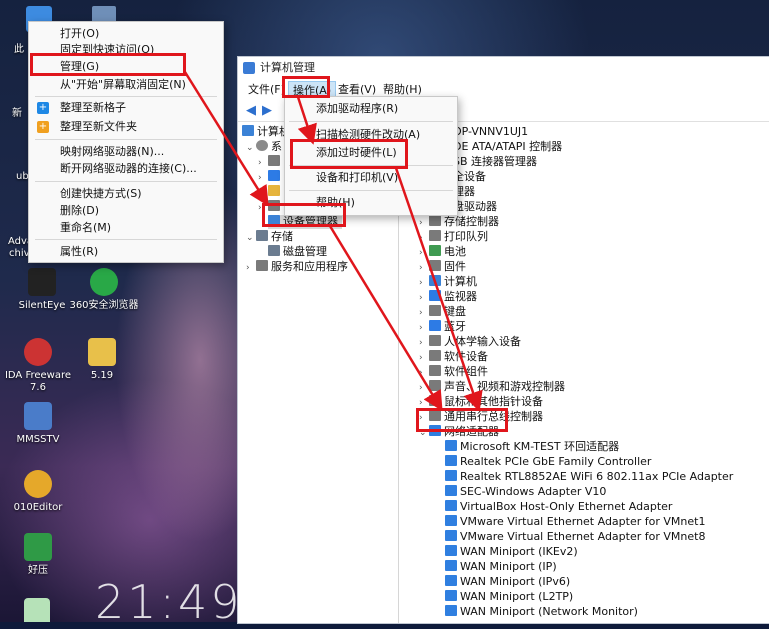 The width and height of the screenshot is (769, 629). Describe the element at coordinates (38, 492) in the screenshot. I see `desktop-icon-010editor: 010Editor` at that location.